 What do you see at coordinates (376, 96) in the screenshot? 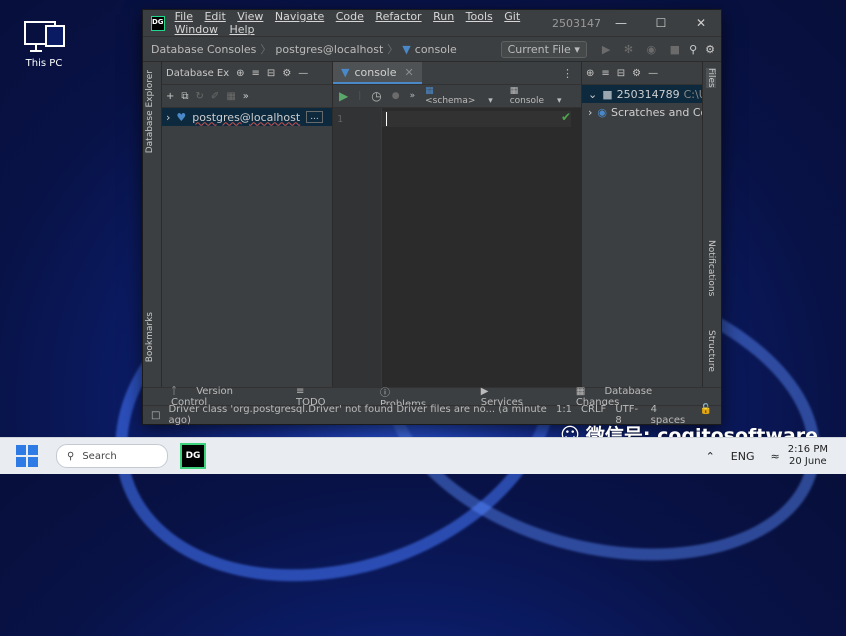
I see `history-icon: ◷` at bounding box center [376, 96].